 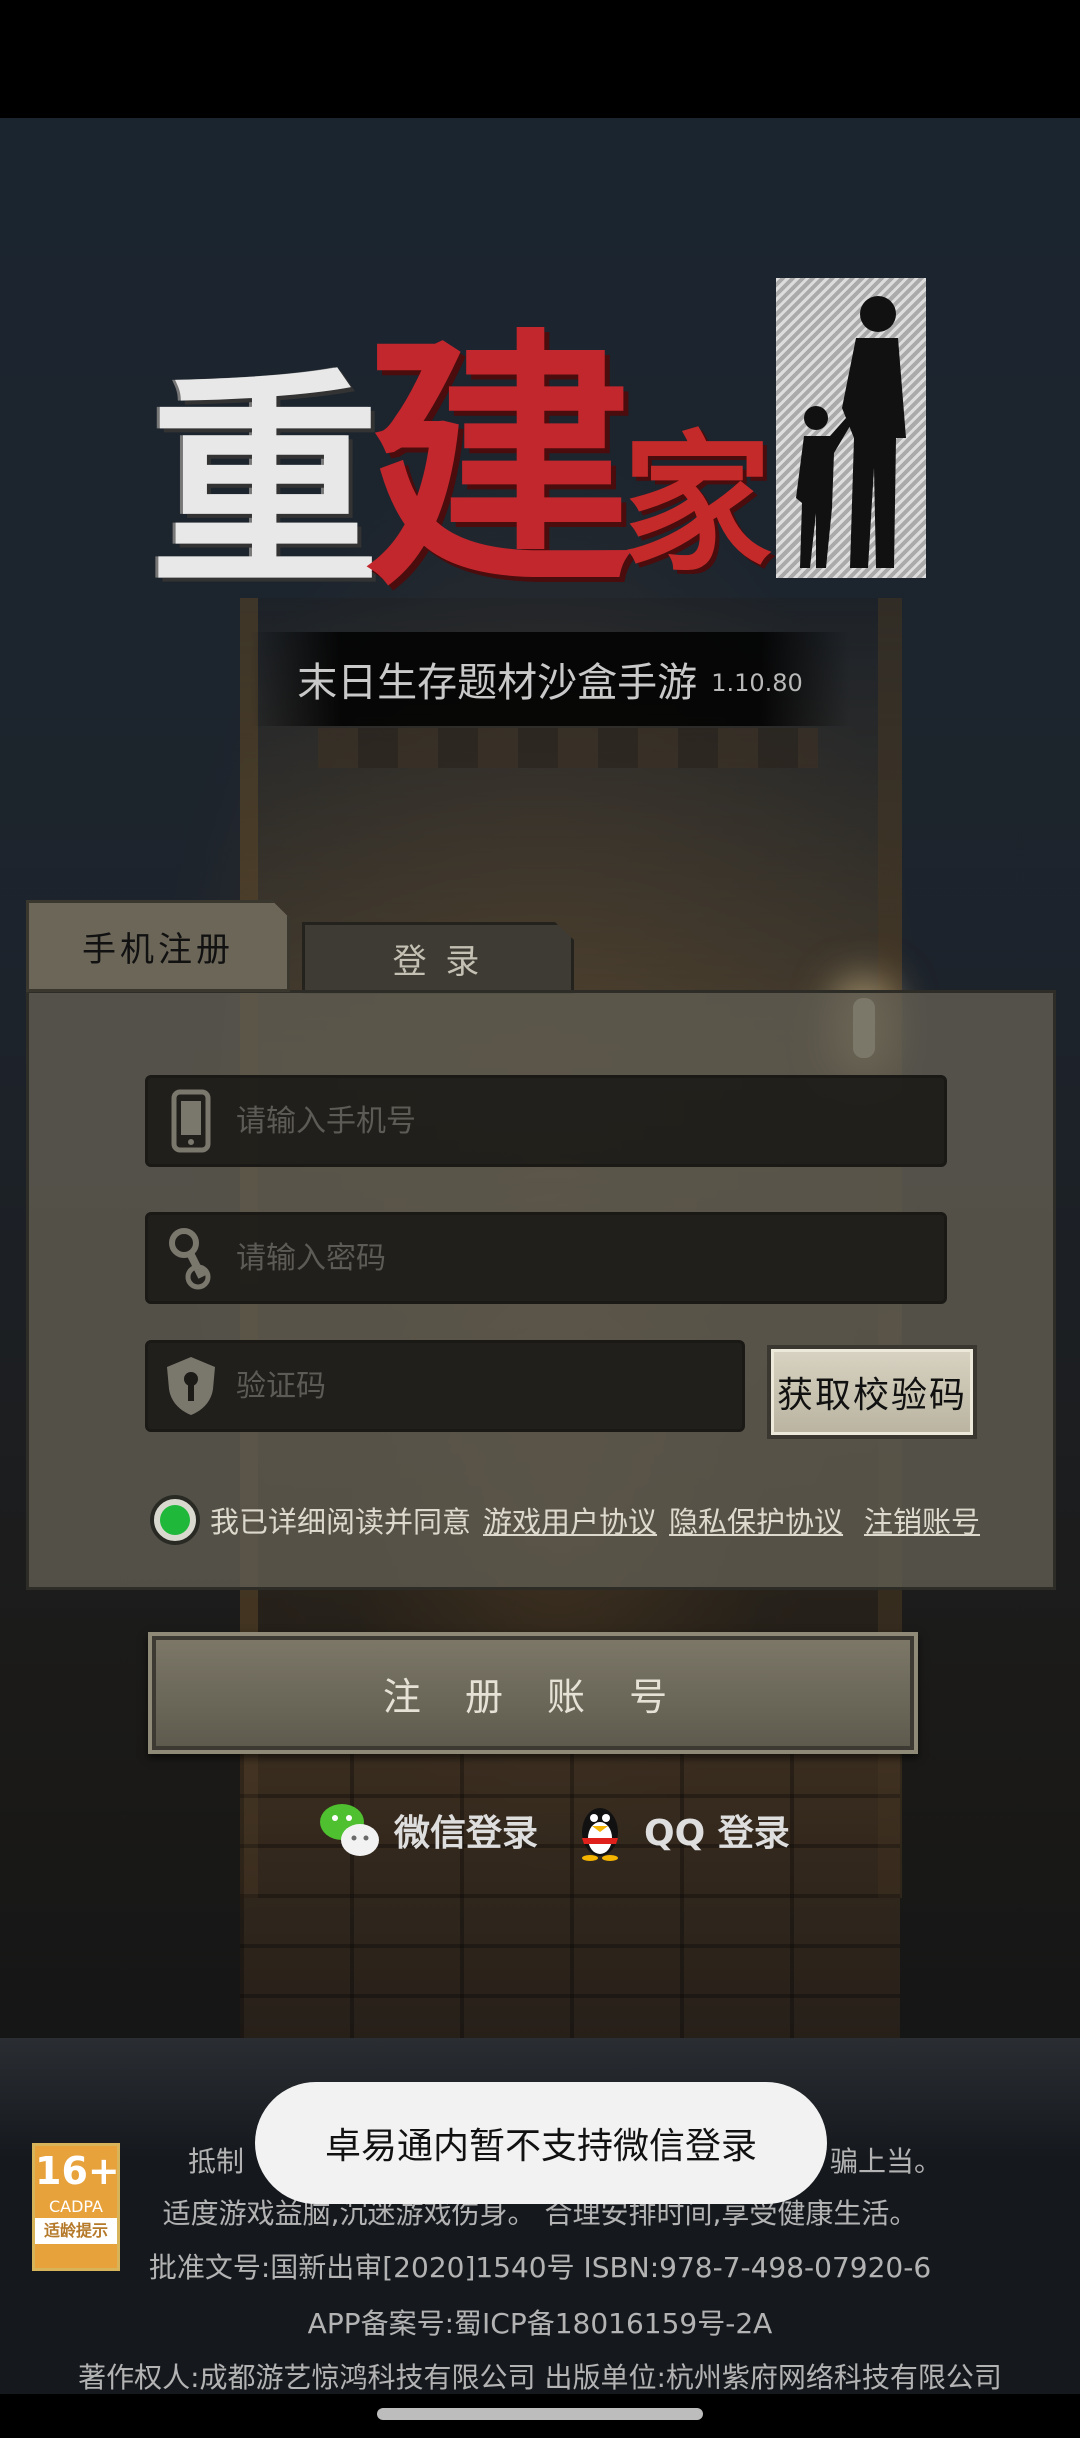 What do you see at coordinates (589, 1258) in the screenshot?
I see `password-input` at bounding box center [589, 1258].